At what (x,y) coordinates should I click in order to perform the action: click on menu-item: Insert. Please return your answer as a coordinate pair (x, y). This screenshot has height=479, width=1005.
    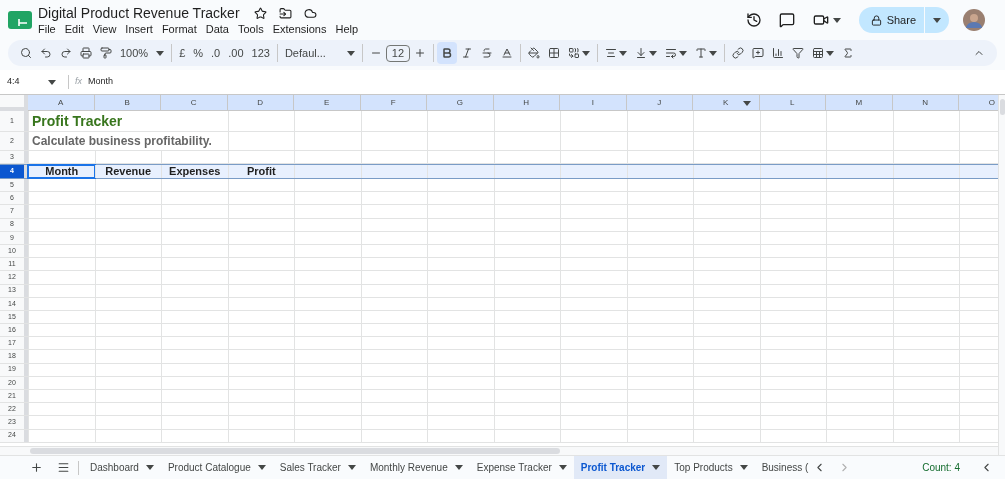
    Looking at the image, I should click on (139, 29).